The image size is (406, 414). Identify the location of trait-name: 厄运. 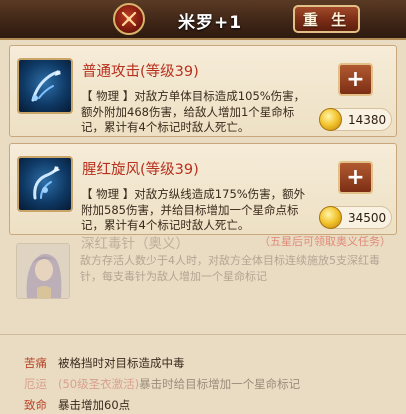
(35, 384).